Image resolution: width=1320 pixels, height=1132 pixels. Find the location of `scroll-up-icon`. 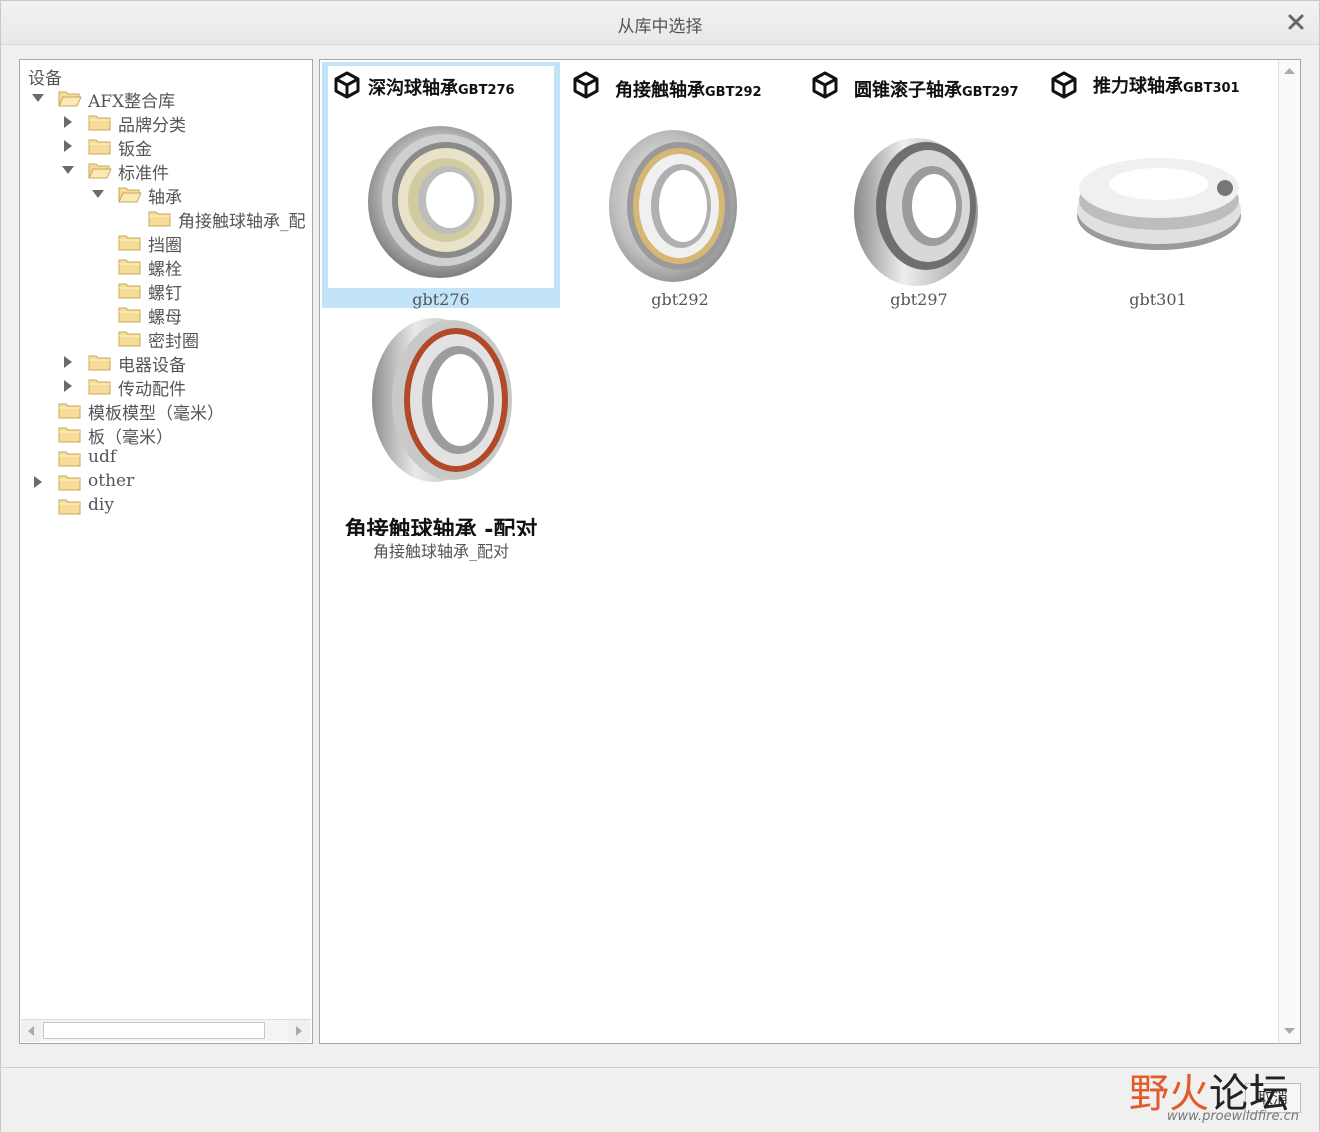

scroll-up-icon is located at coordinates (1289, 71).